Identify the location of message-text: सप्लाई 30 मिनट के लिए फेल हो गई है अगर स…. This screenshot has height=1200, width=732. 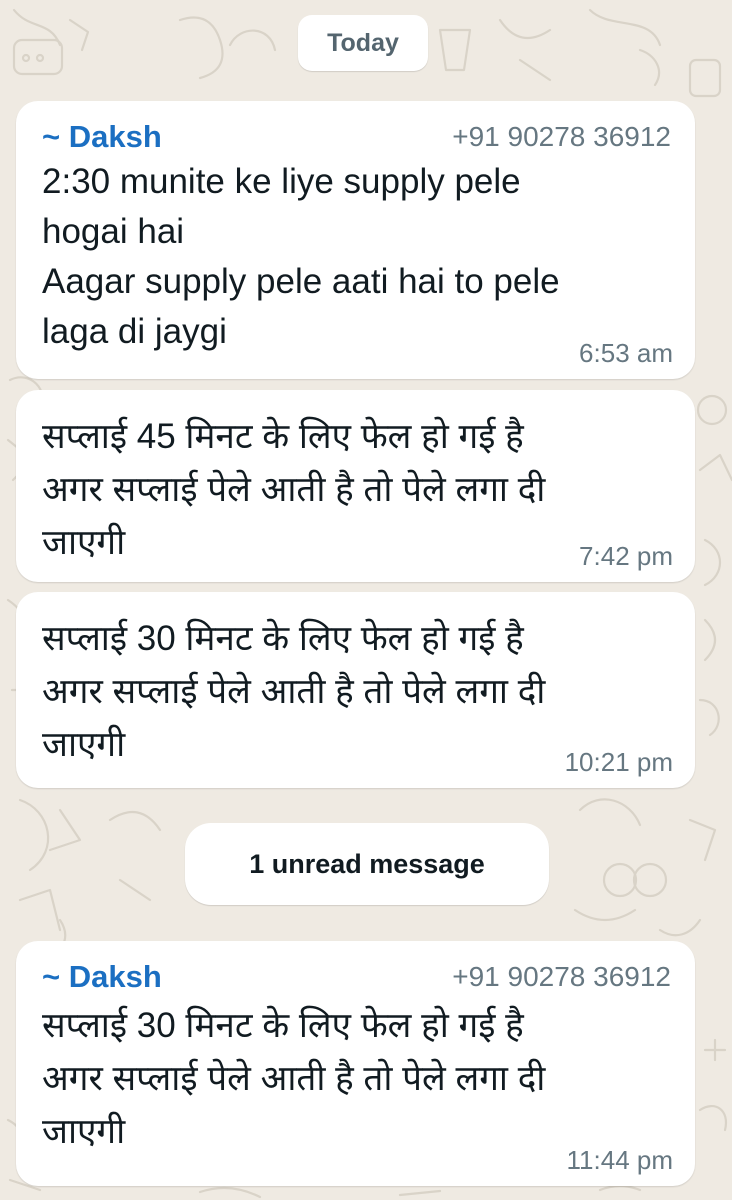
(294, 1078).